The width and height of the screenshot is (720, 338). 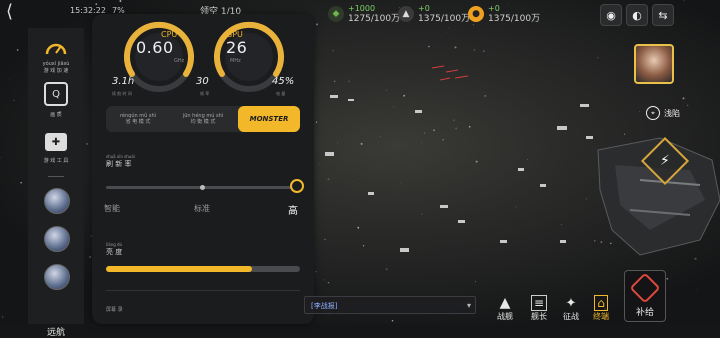 What do you see at coordinates (361, 8) in the screenshot?
I see `resource-gain: +1000` at bounding box center [361, 8].